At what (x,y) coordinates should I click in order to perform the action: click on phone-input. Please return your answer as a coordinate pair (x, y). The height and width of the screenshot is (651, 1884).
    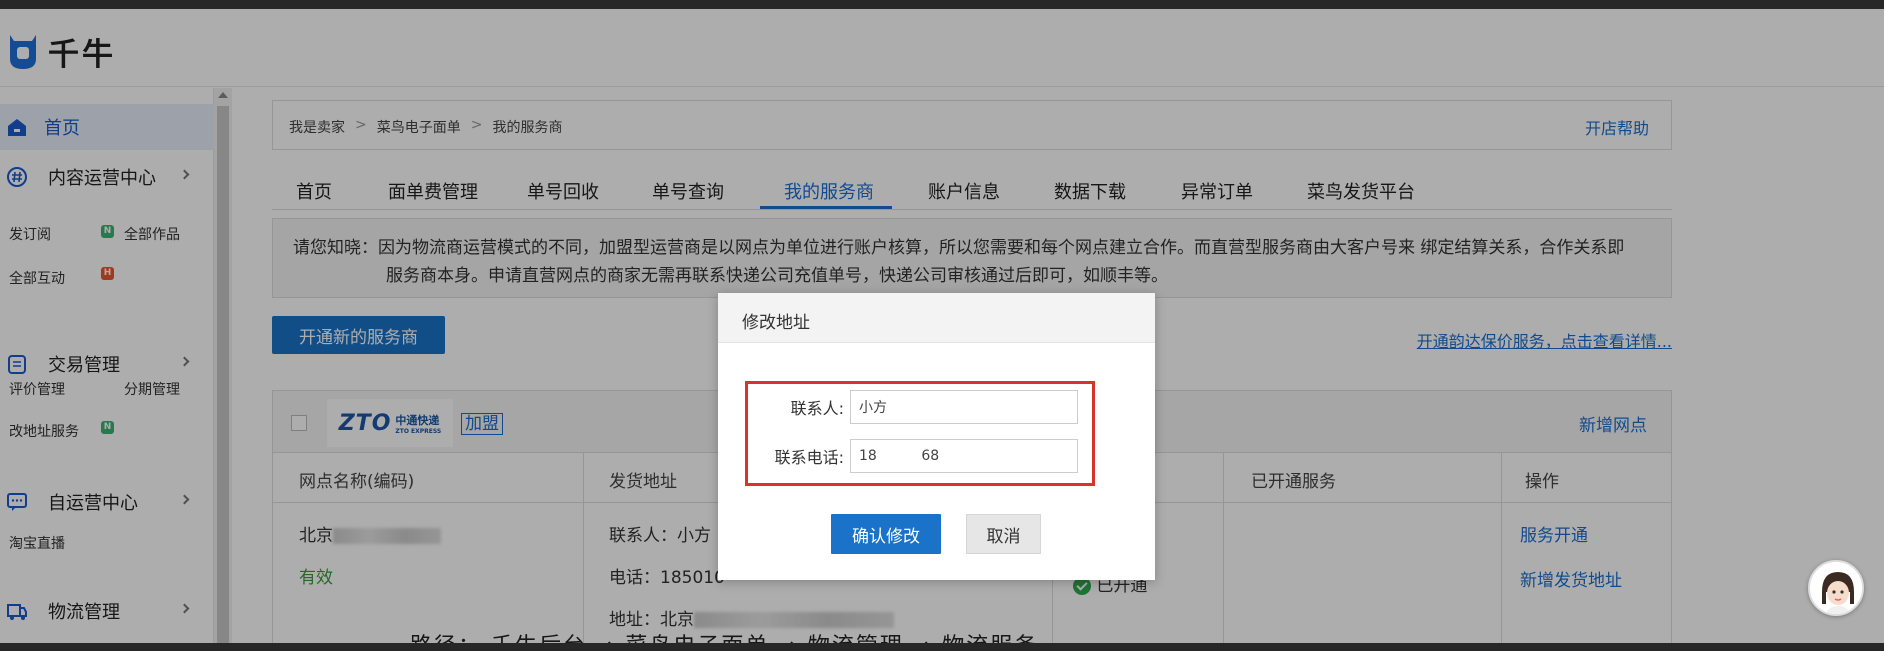
    Looking at the image, I should click on (964, 456).